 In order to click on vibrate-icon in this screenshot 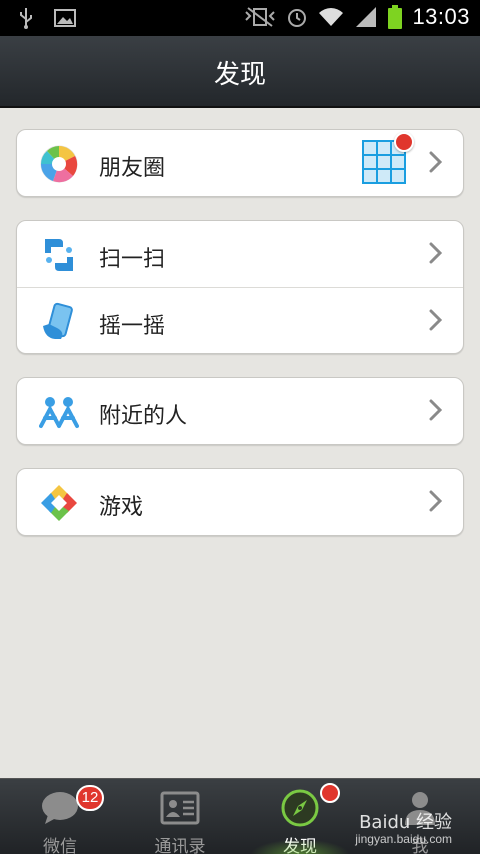, I will do `click(260, 17)`.